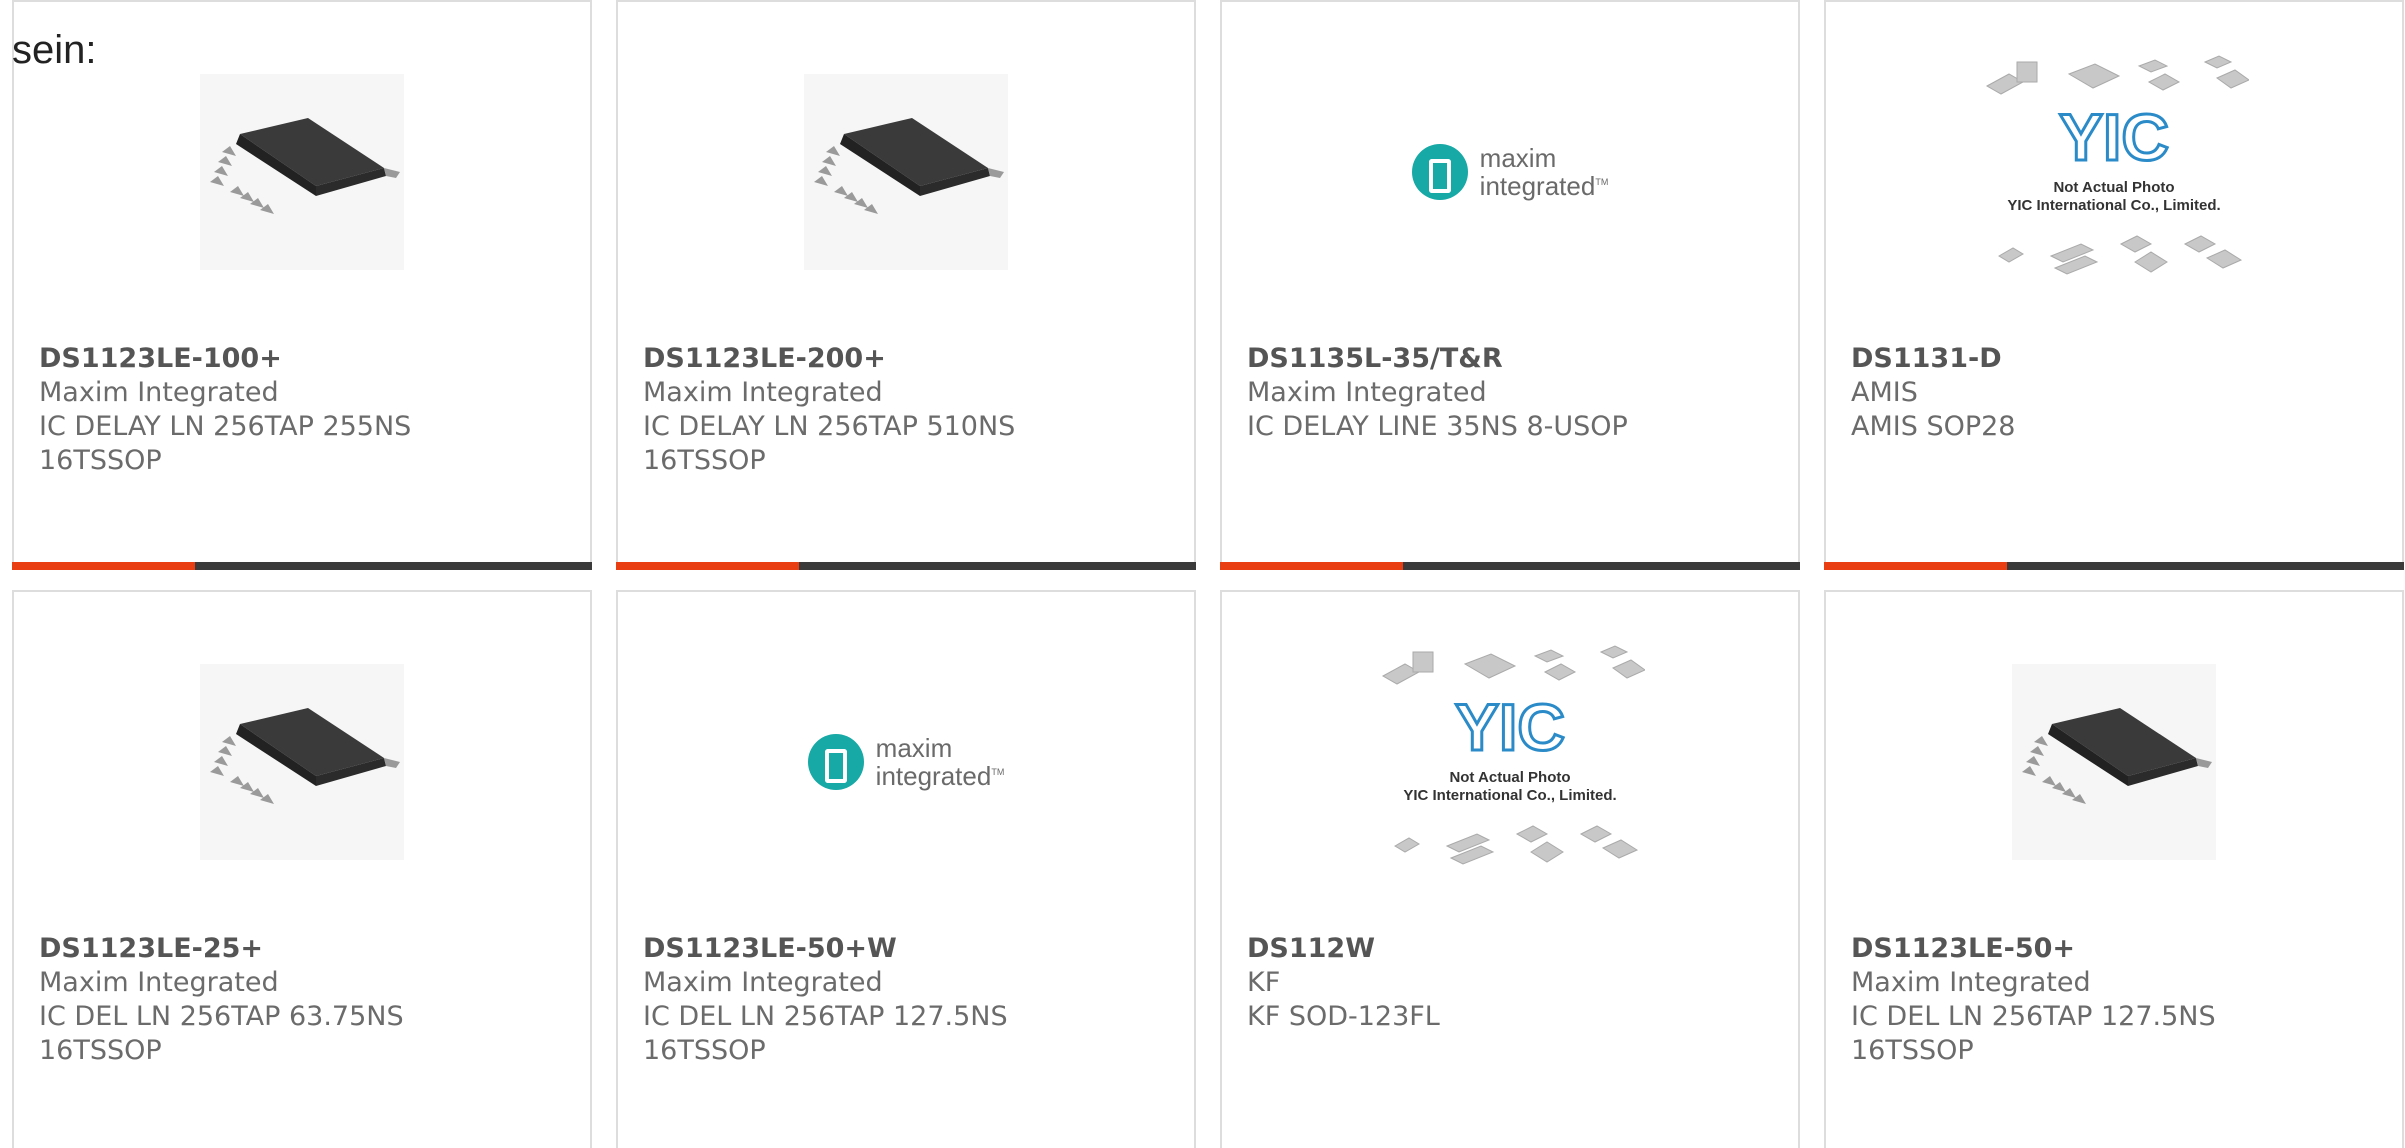 Image resolution: width=2405 pixels, height=1148 pixels. Describe the element at coordinates (2116, 359) in the screenshot. I see `product-part-number: DS1131-D` at that location.